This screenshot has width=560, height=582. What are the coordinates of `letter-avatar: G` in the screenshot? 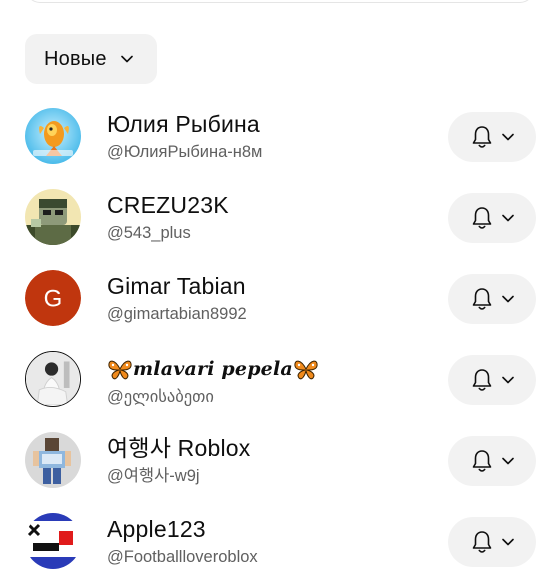 It's located at (53, 298).